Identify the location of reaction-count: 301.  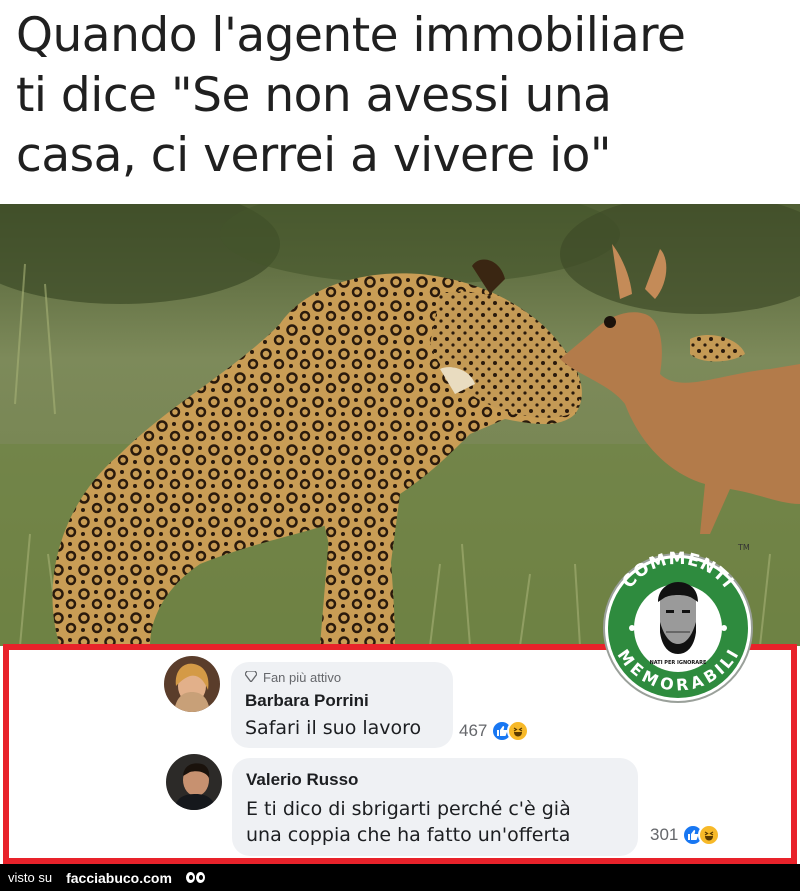
(664, 834).